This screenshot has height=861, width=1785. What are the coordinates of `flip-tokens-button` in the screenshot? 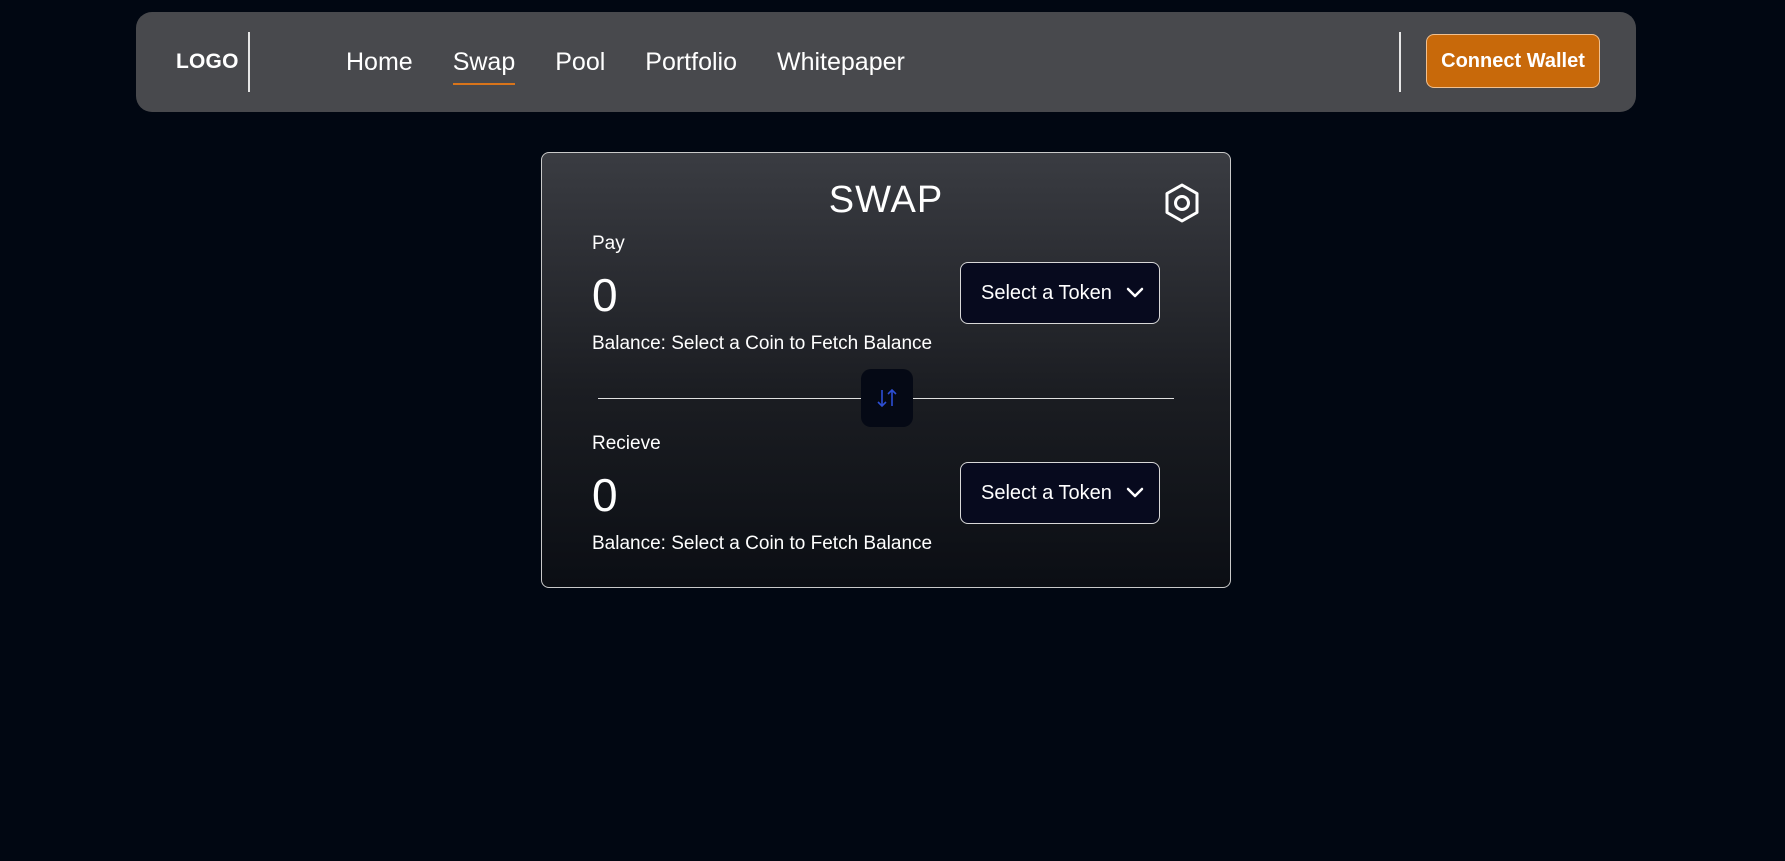 It's located at (887, 398).